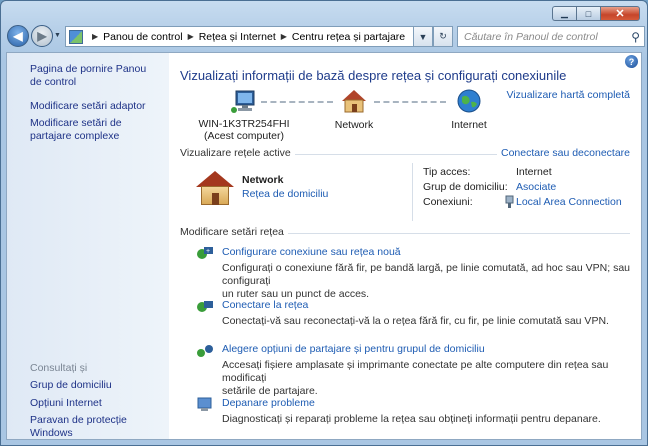 The width and height of the screenshot is (648, 446). I want to click on chevron-down-icon: ▼, so click(423, 36).